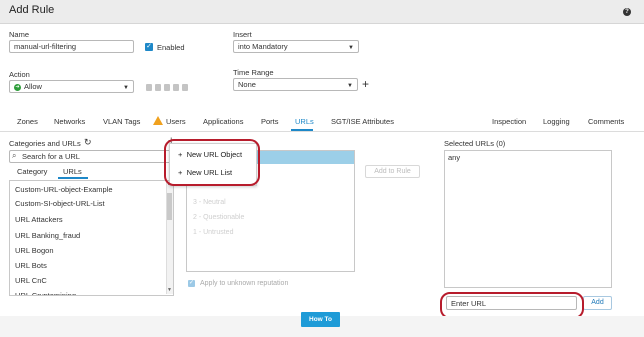 The height and width of the screenshot is (337, 644). Describe the element at coordinates (528, 219) in the screenshot. I see `selected-urls-list` at that location.